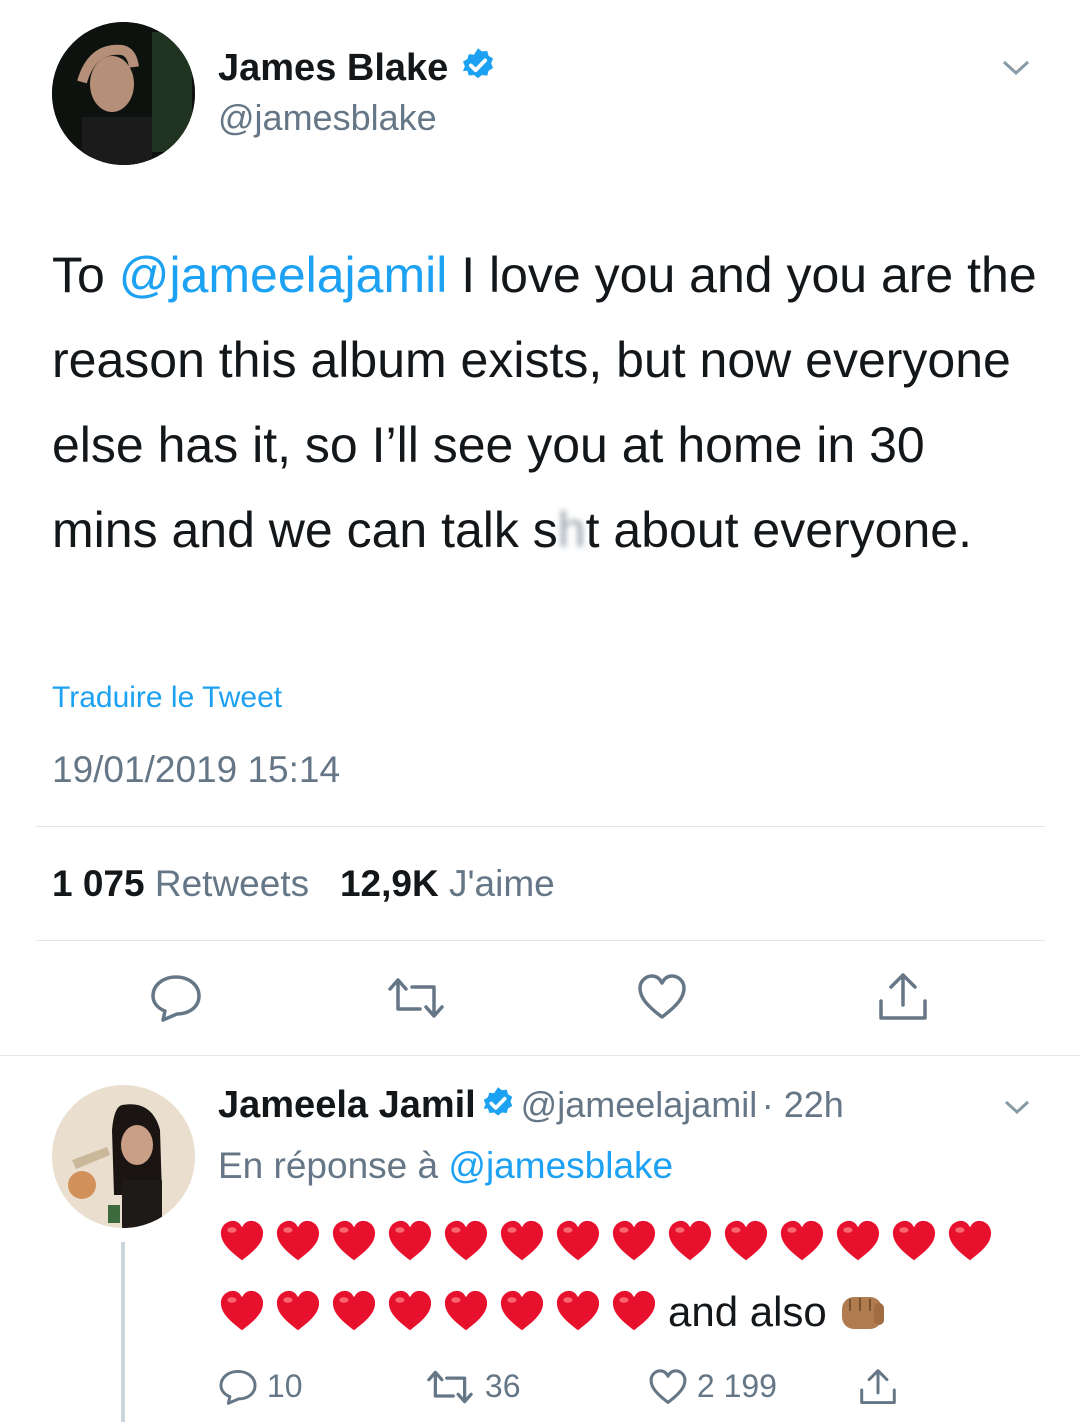  Describe the element at coordinates (123, 93) in the screenshot. I see `author-avatar` at that location.